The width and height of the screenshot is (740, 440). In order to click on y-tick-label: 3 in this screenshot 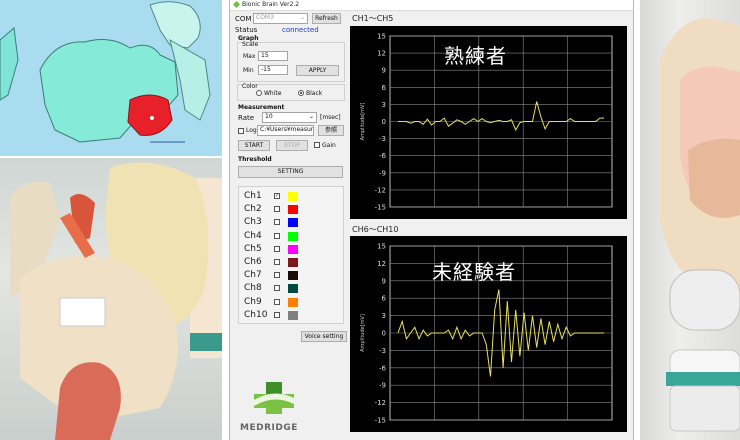, I will do `click(384, 316)`.